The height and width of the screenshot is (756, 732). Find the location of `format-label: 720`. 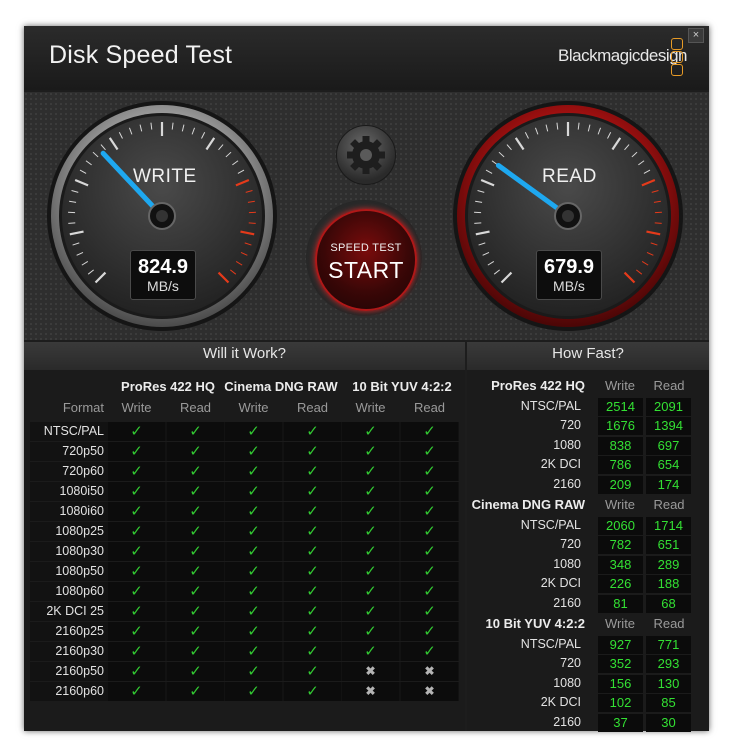

format-label: 720 is located at coordinates (570, 544).